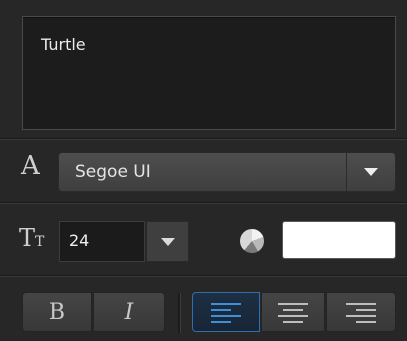  I want to click on italic-icon: I, so click(129, 312).